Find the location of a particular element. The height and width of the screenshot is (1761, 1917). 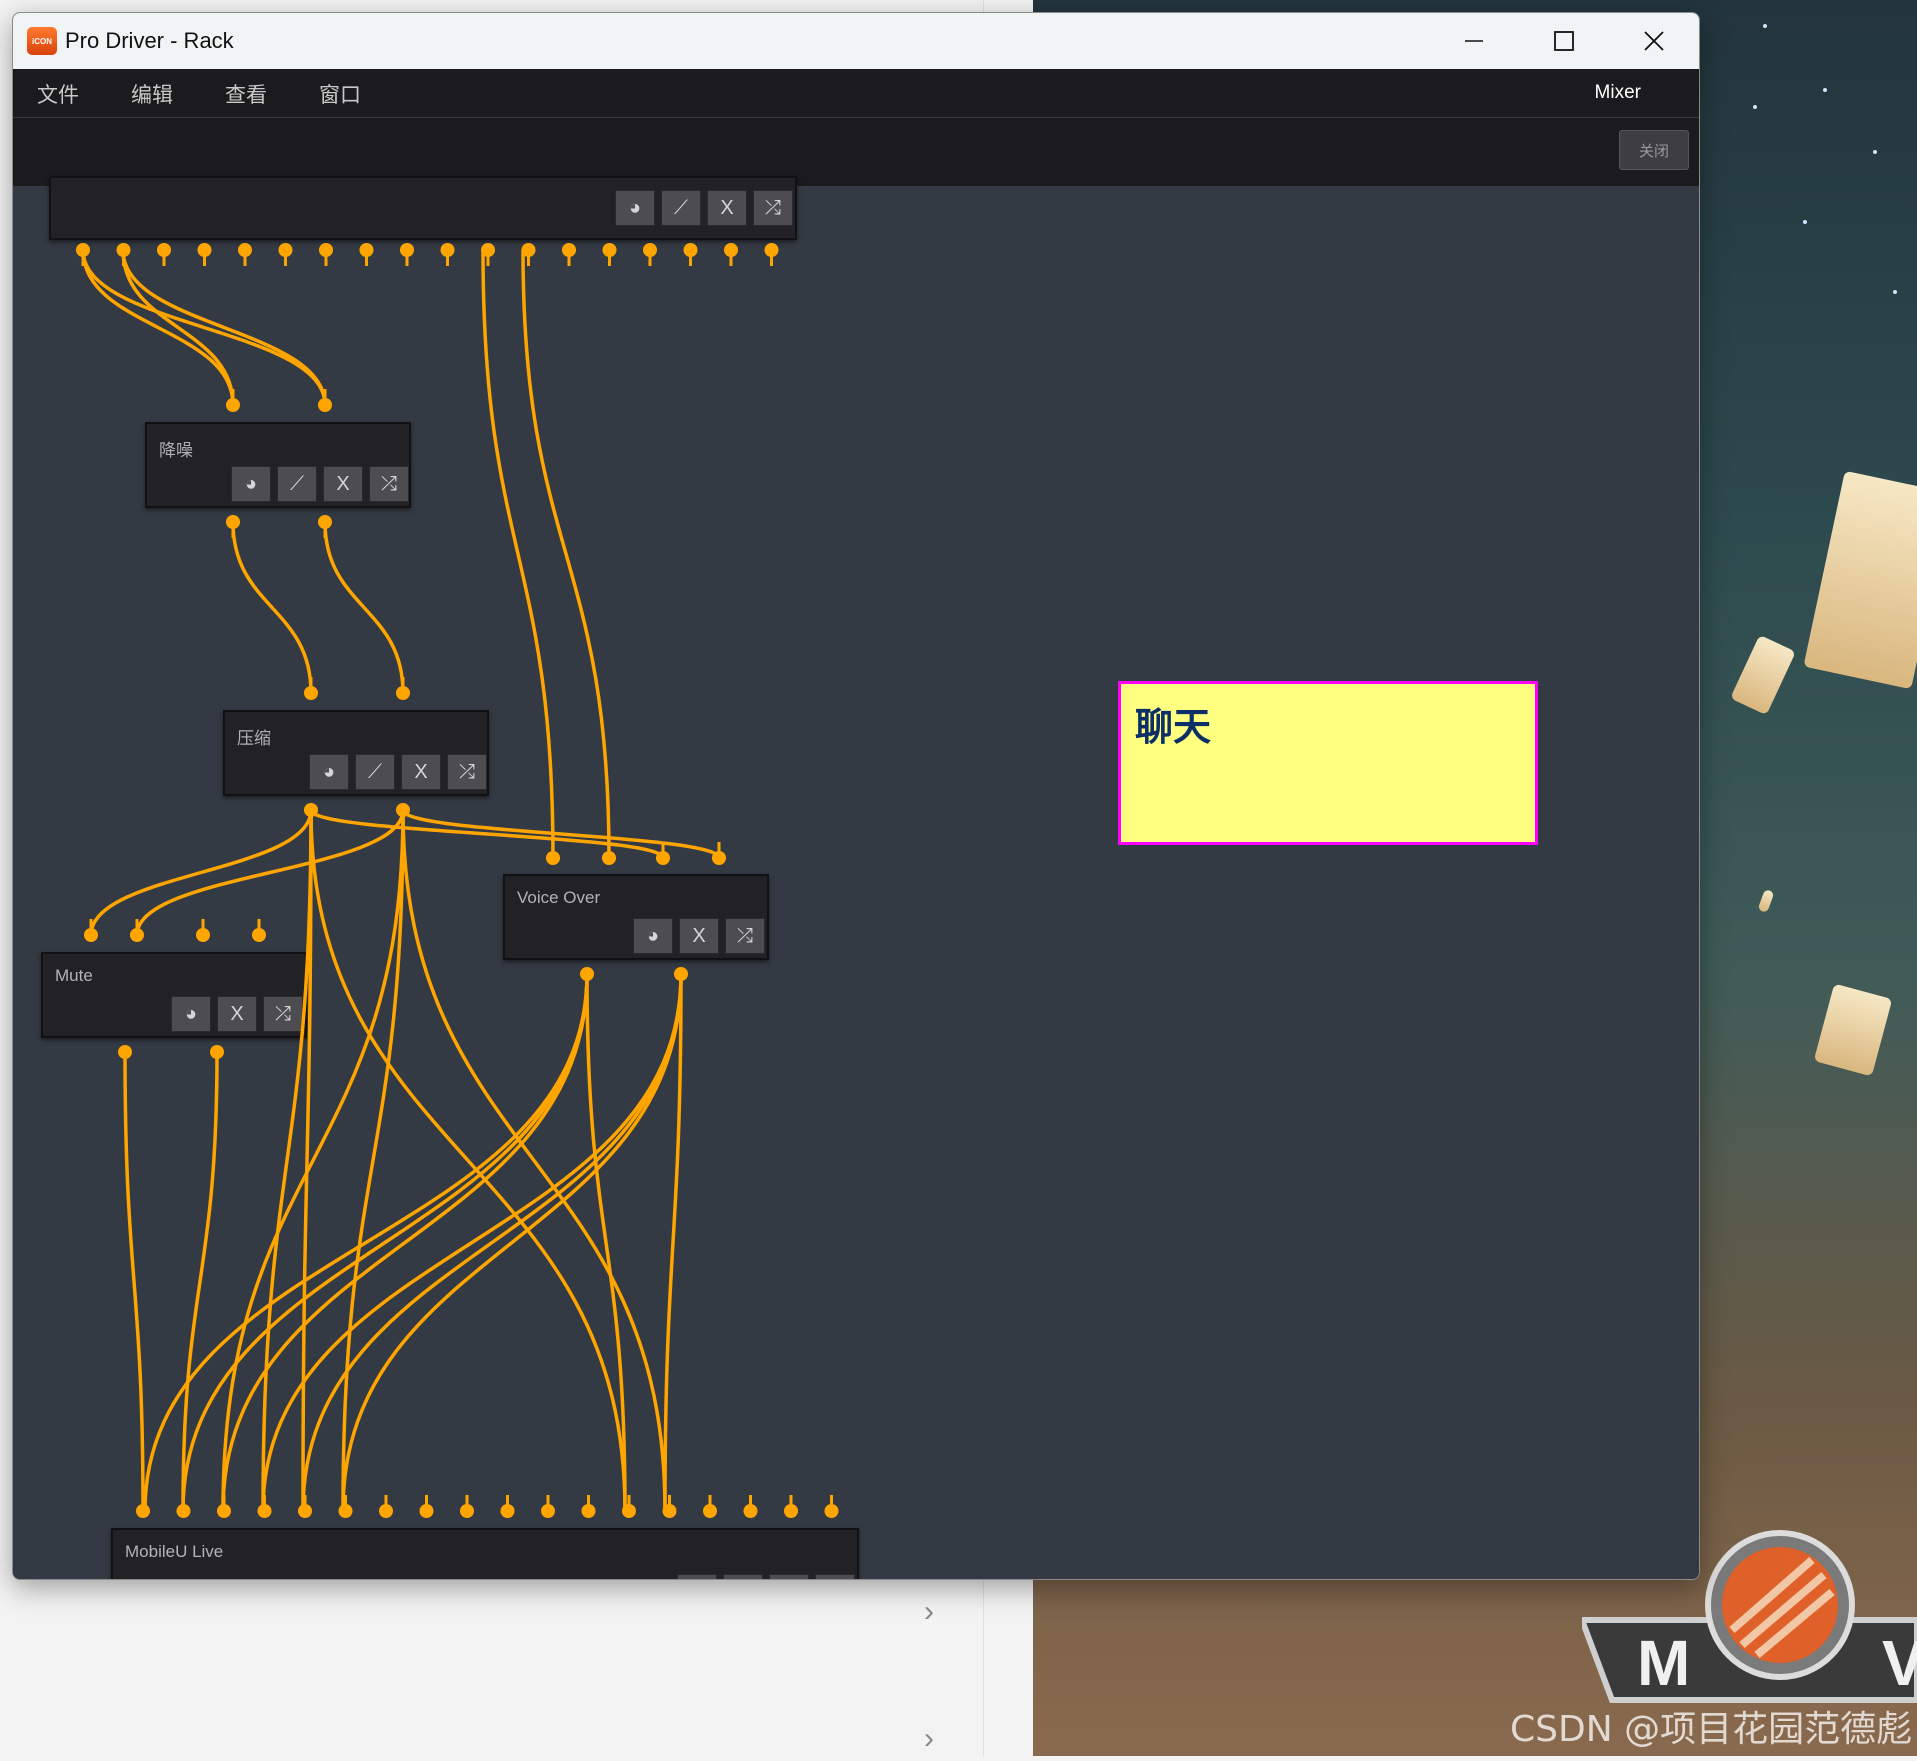

menu-view: 查看 is located at coordinates (246, 94).